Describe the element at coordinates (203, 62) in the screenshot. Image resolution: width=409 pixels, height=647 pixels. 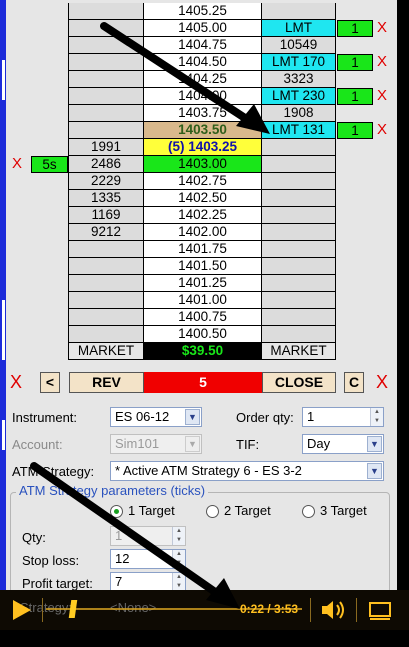
I see `price-cell: 1404.50` at that location.